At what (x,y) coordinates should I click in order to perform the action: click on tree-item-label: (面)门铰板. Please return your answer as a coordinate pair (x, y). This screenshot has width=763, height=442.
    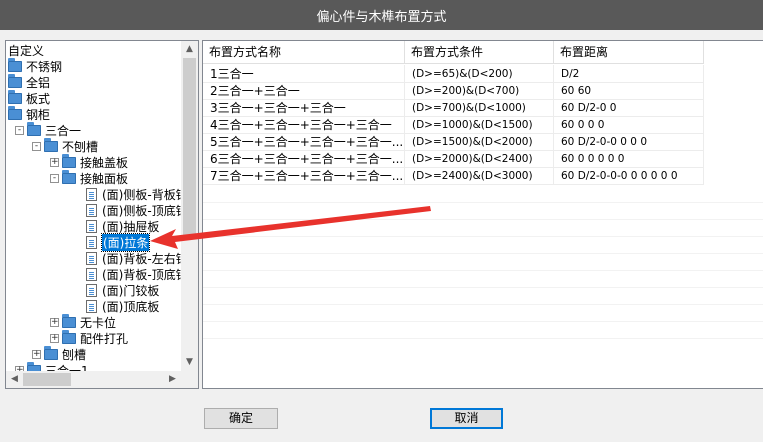
    Looking at the image, I should click on (131, 290).